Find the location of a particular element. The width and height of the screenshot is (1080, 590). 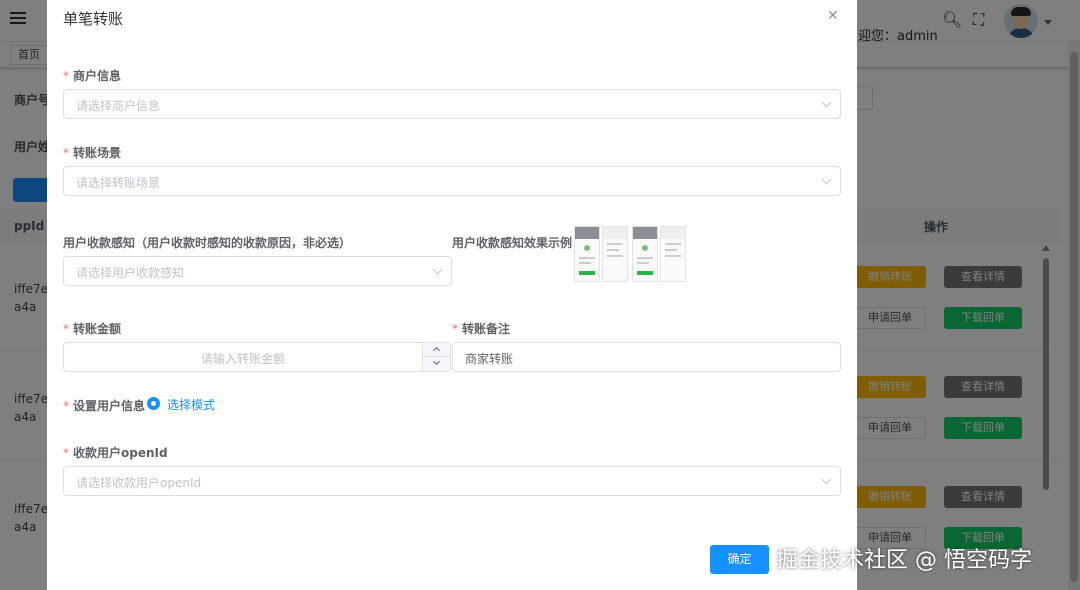

chevron-up-icon is located at coordinates (436, 350).